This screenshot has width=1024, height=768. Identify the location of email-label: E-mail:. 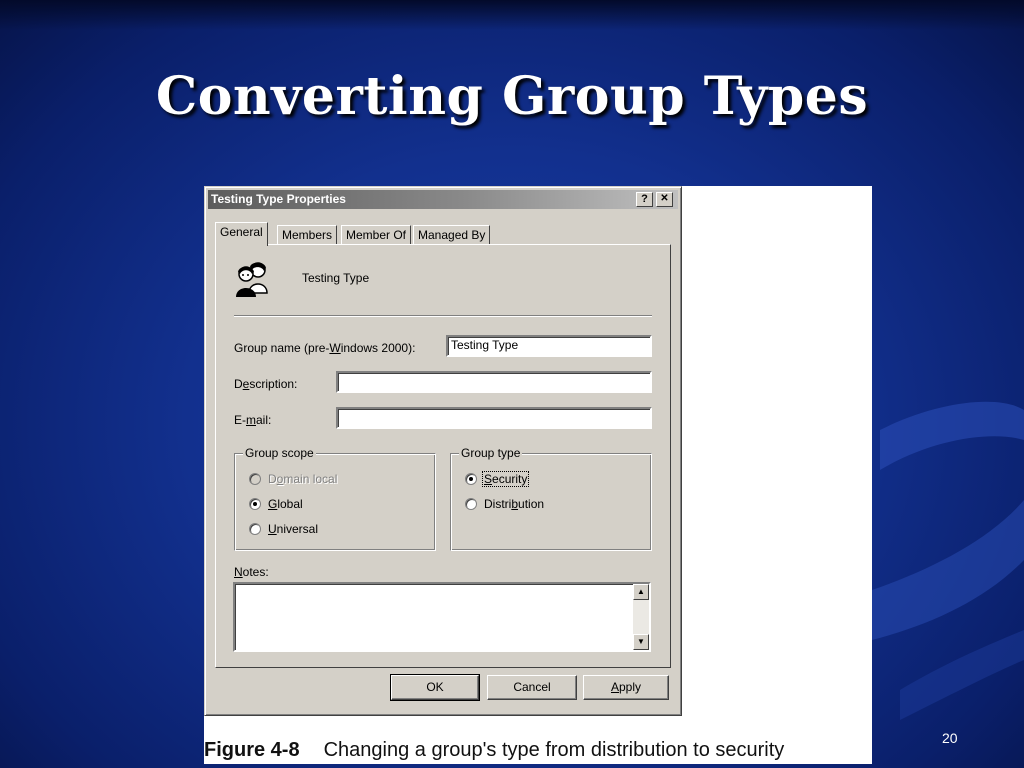
(253, 420).